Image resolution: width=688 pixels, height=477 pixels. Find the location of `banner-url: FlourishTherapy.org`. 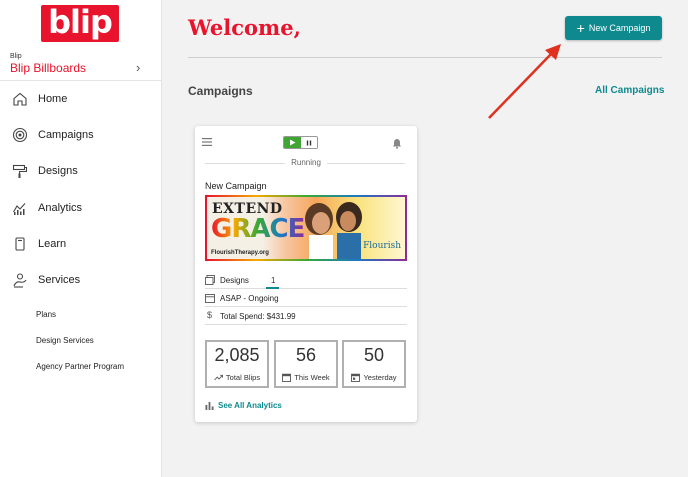

banner-url: FlourishTherapy.org is located at coordinates (240, 253).